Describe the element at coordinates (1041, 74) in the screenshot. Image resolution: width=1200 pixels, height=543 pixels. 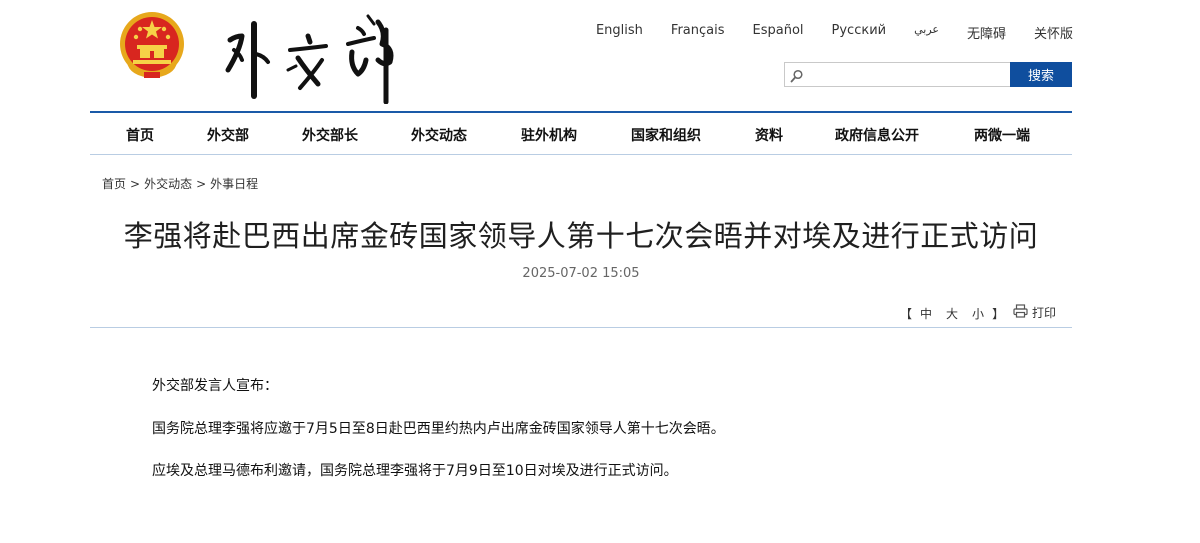
I see `search-button: 搜索` at that location.